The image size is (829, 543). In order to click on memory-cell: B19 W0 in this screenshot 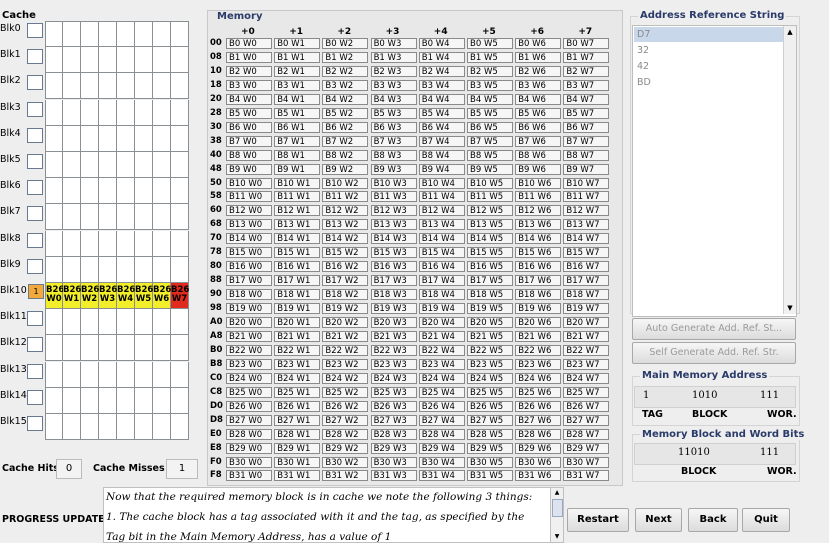, I will do `click(249, 309)`.